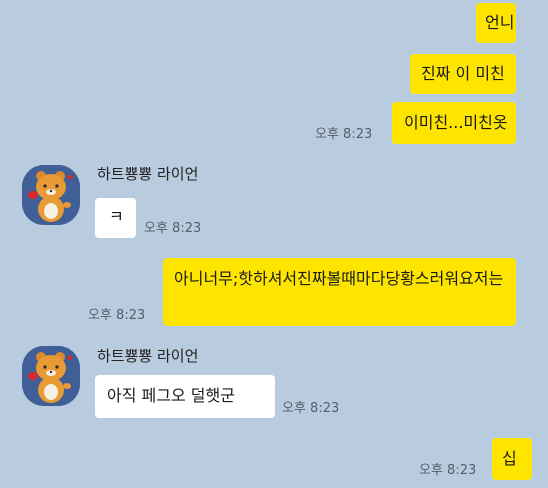  What do you see at coordinates (185, 396) in the screenshot?
I see `other-message-bubble: 아직 페그오 덜햇군` at bounding box center [185, 396].